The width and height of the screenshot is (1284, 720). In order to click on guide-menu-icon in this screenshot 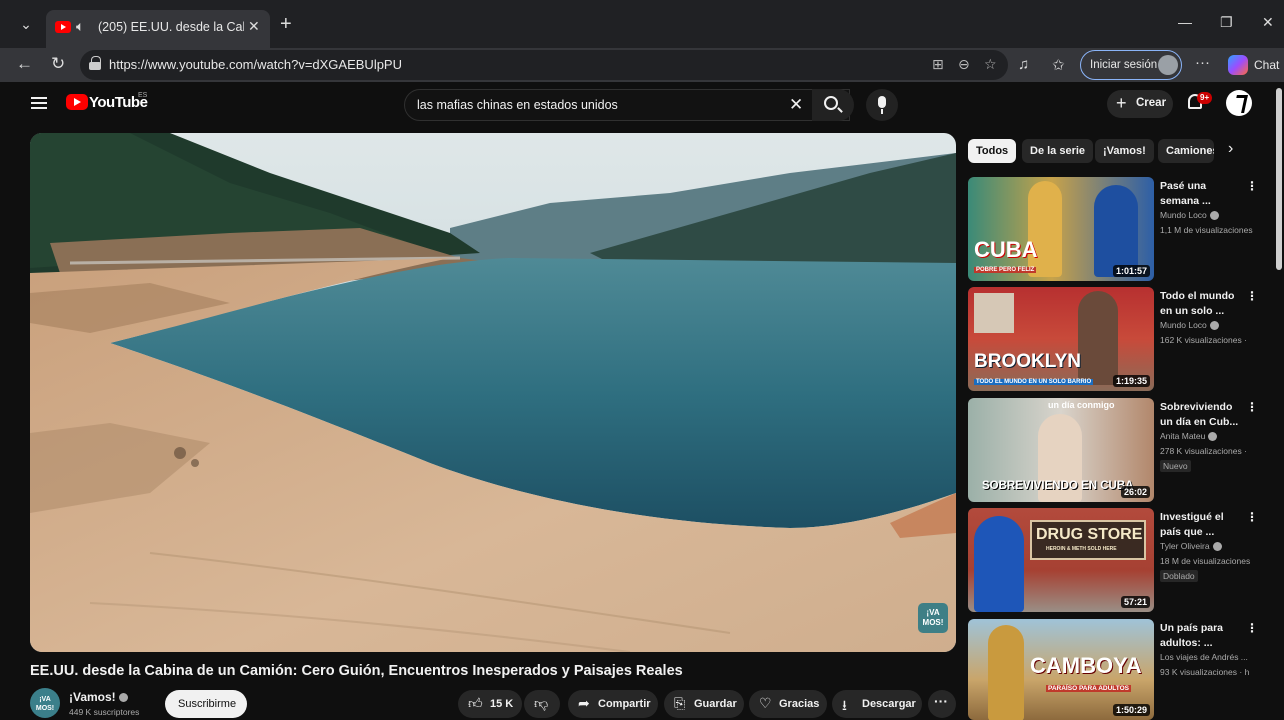, I will do `click(39, 103)`.